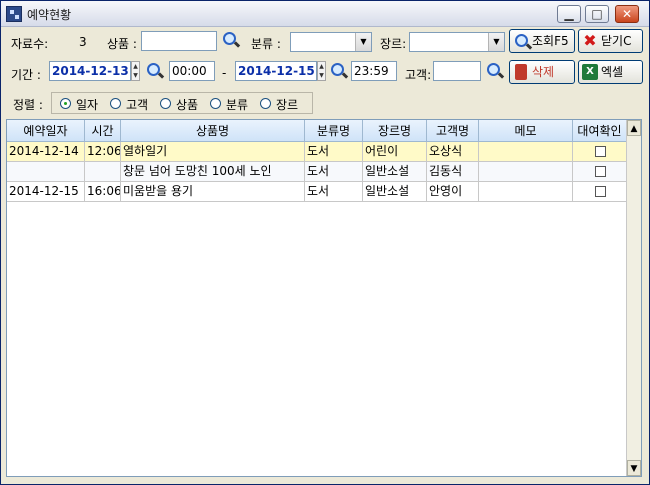  Describe the element at coordinates (165, 103) in the screenshot. I see `sort-radio-product` at that location.